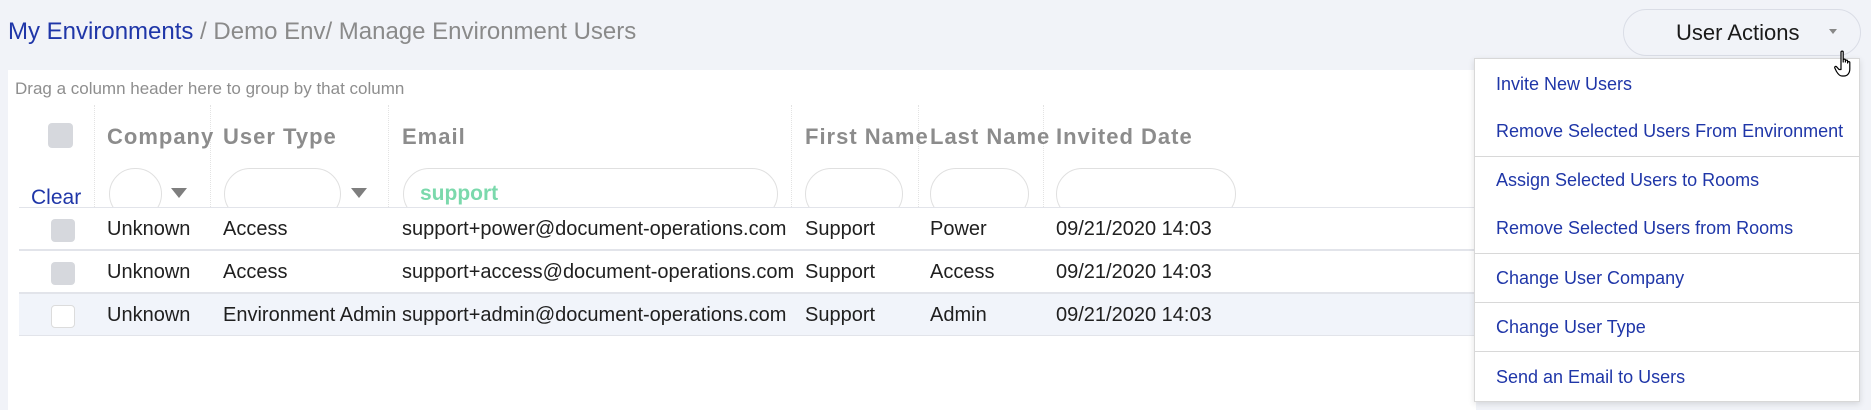  Describe the element at coordinates (1571, 327) in the screenshot. I see `menu-item-change-user-type: Change User Type` at that location.